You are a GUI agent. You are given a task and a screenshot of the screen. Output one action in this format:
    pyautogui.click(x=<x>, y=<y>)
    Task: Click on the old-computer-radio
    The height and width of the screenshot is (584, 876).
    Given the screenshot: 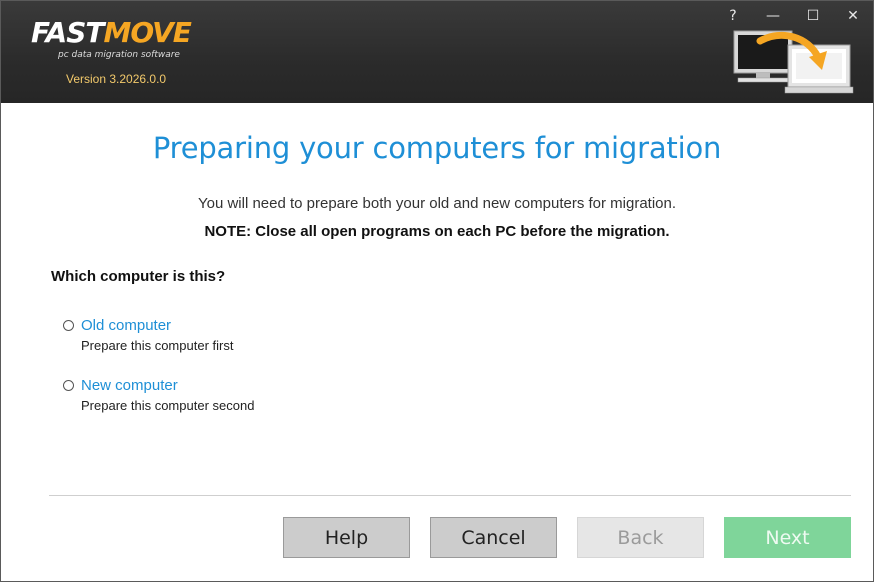 What is the action you would take?
    pyautogui.click(x=68, y=325)
    